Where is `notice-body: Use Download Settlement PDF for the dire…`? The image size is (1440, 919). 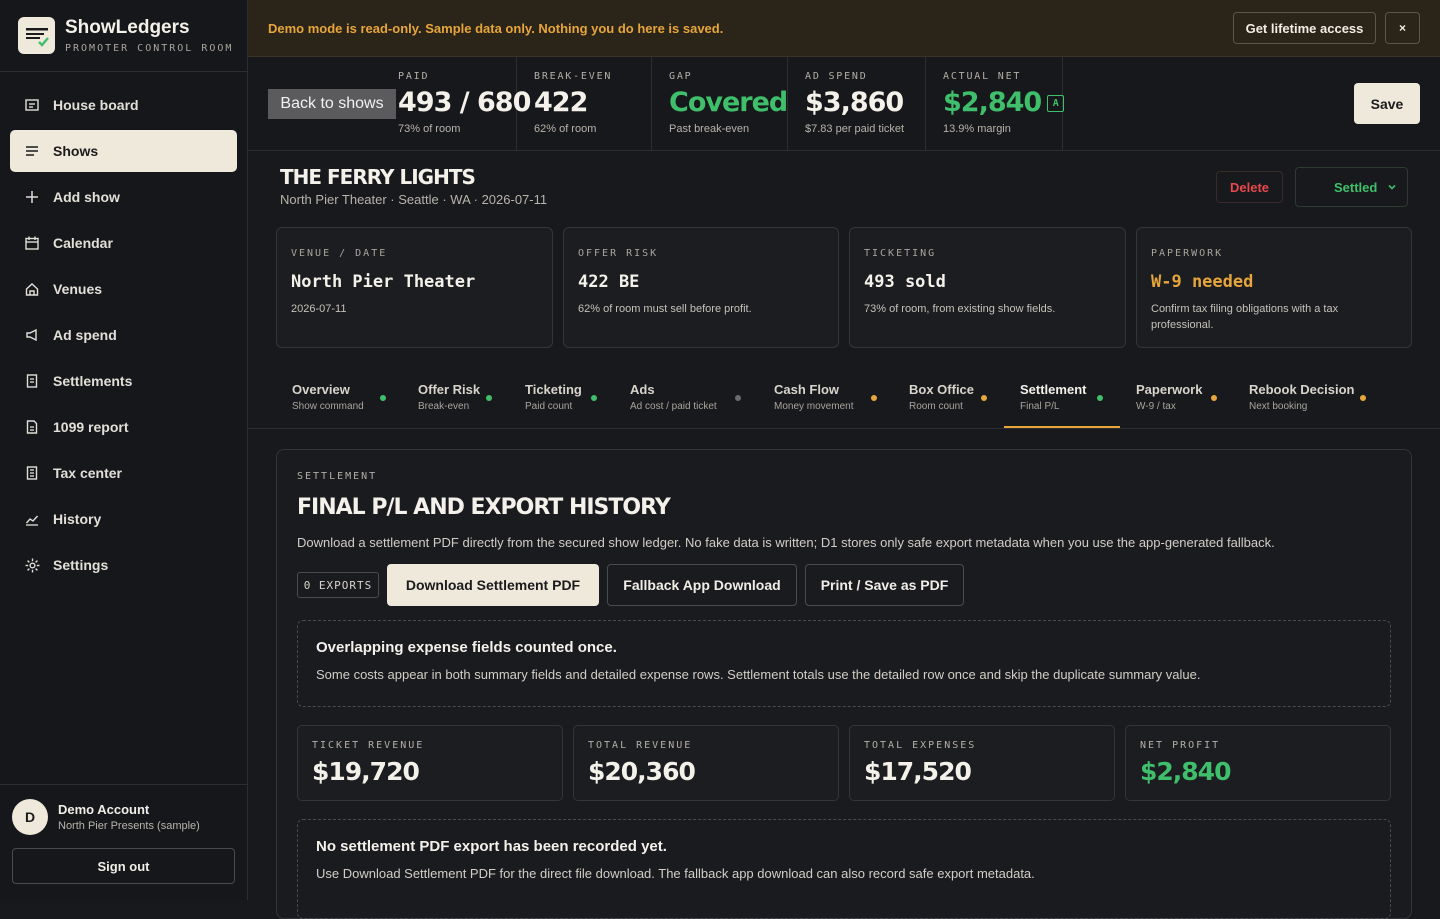
notice-body: Use Download Settlement PDF for the dire… is located at coordinates (675, 873).